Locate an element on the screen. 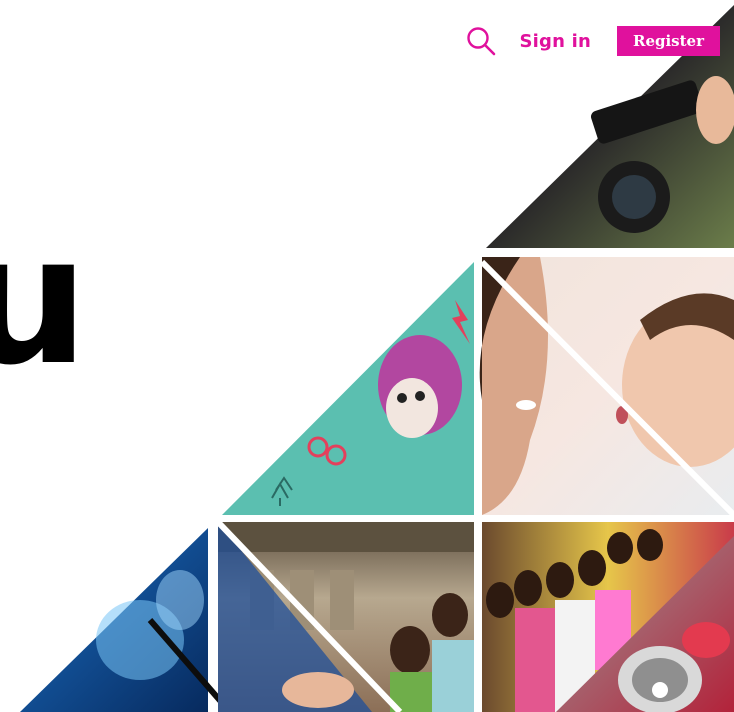  illustrated-girl-glasses-tile is located at coordinates (348, 388).